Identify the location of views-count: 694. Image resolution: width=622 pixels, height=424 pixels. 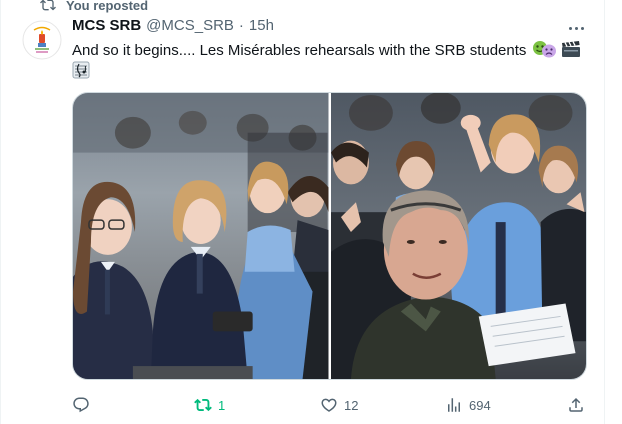
(480, 405).